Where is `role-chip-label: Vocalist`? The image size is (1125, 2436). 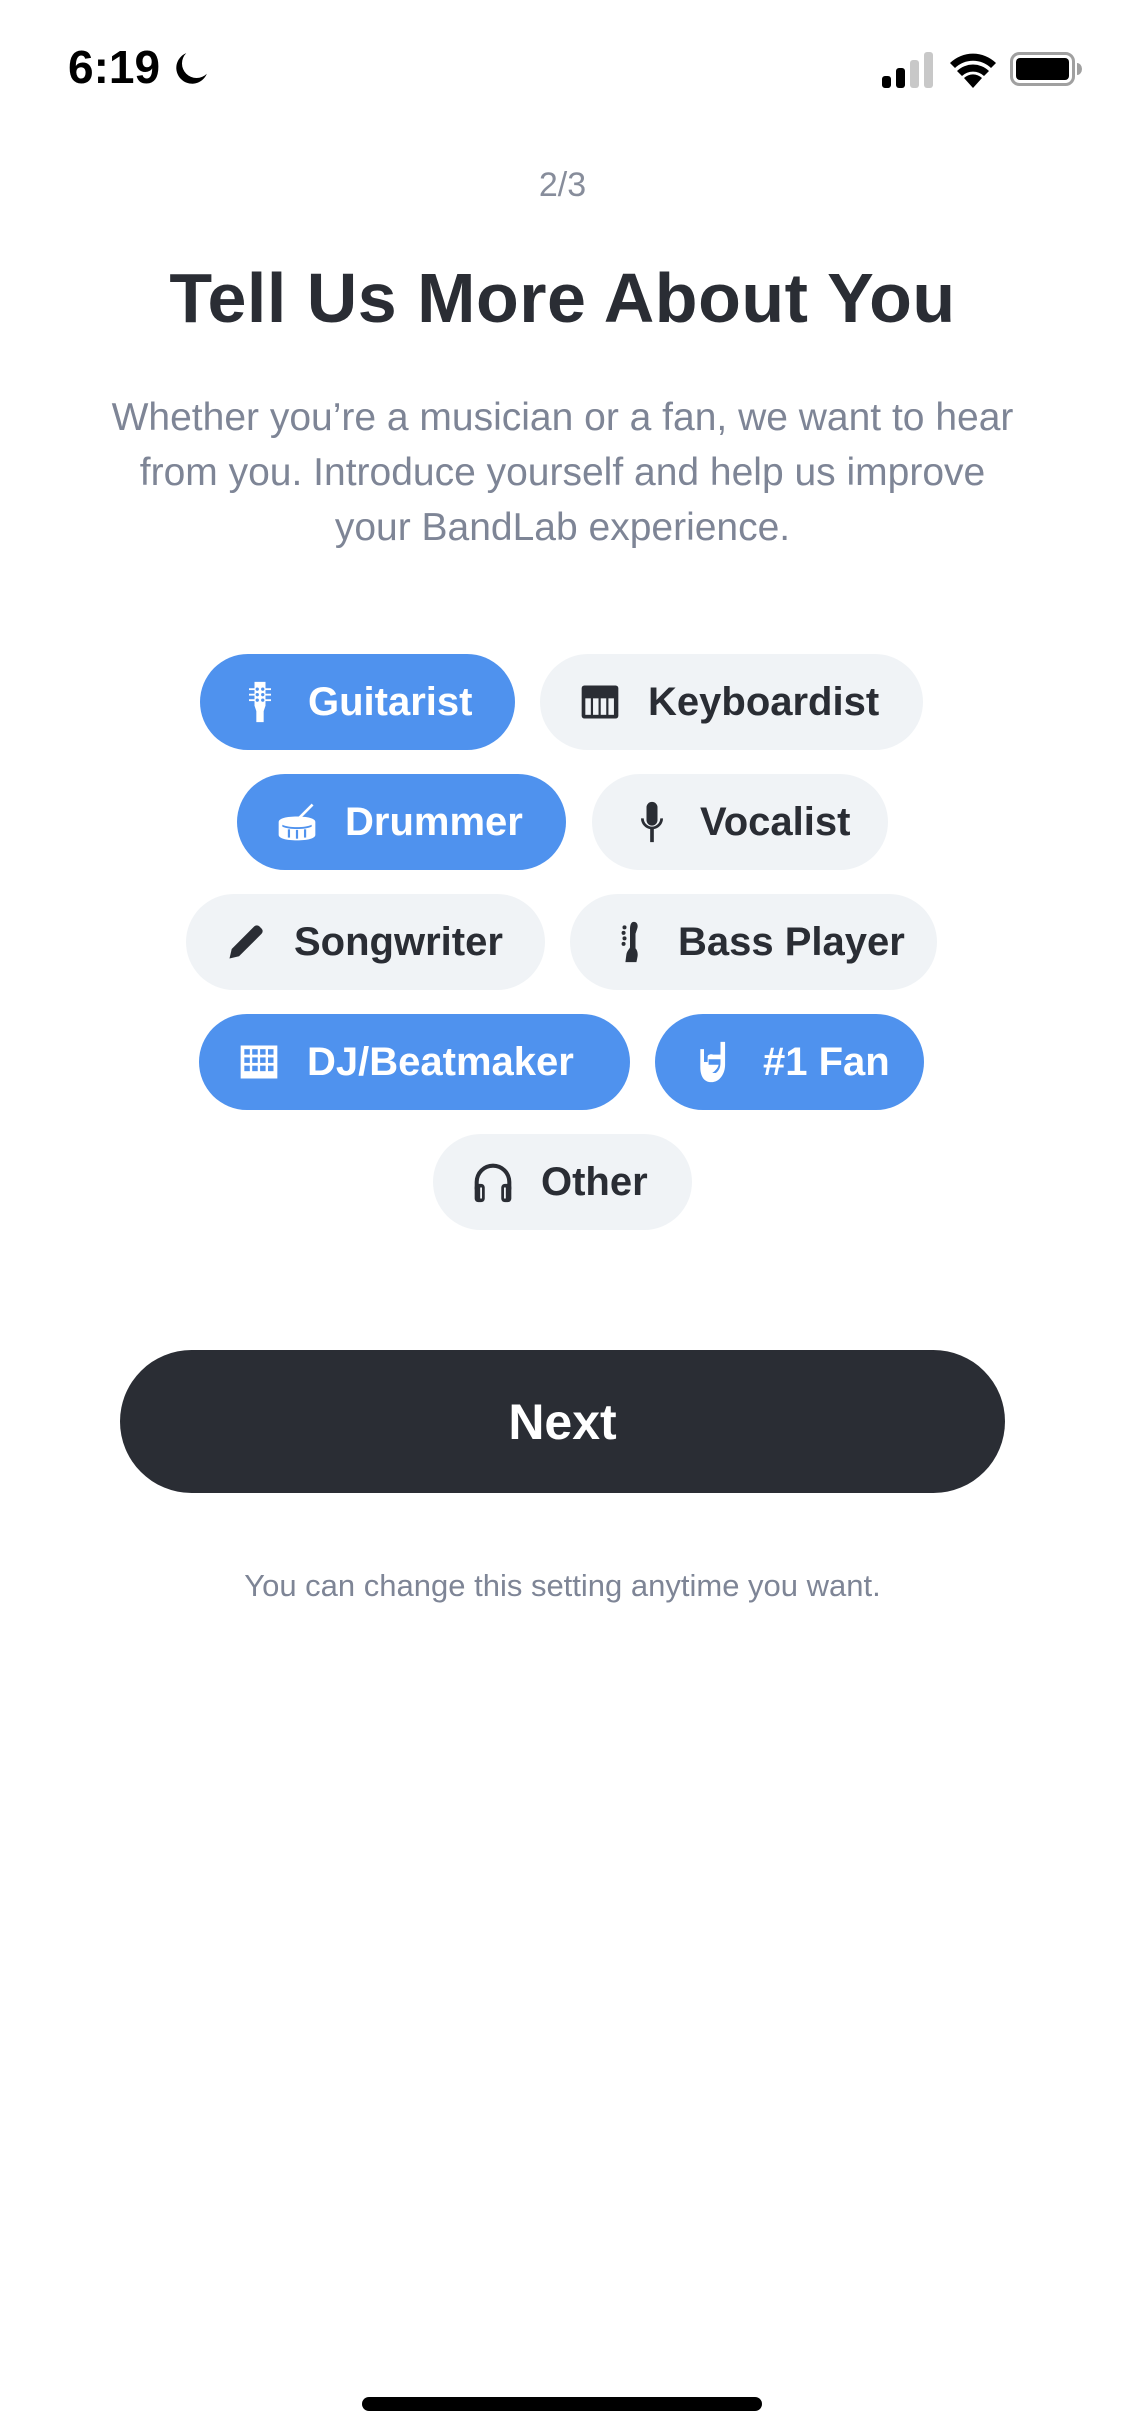
role-chip-label: Vocalist is located at coordinates (775, 821).